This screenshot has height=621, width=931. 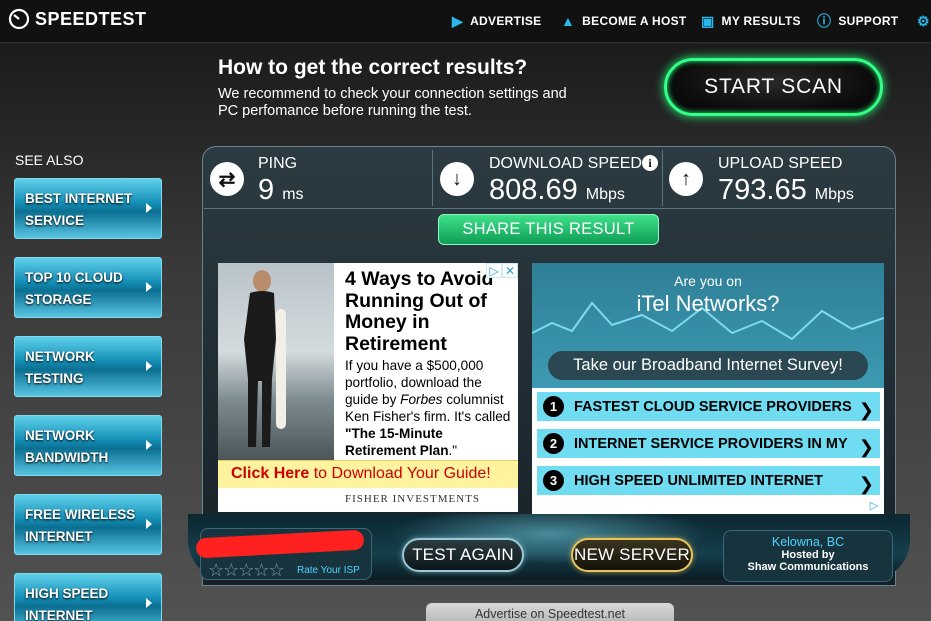 What do you see at coordinates (708, 21) in the screenshot?
I see `camera-icon: ▣` at bounding box center [708, 21].